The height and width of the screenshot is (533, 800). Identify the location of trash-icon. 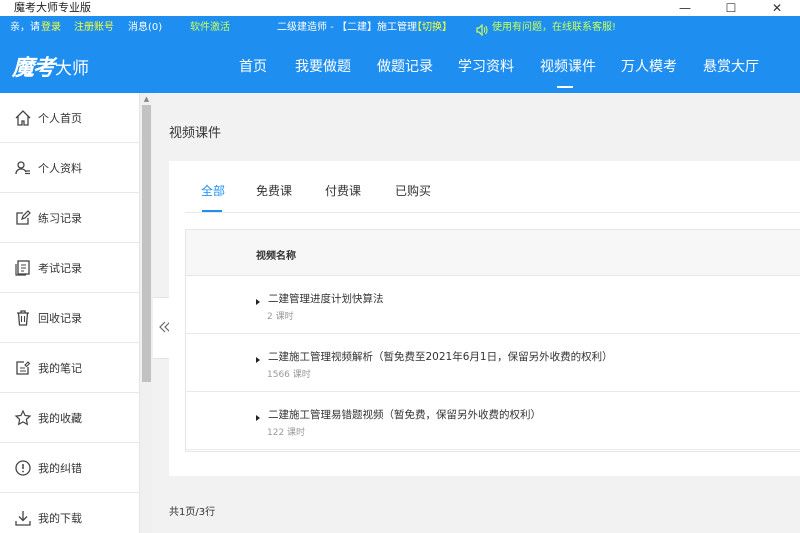
(23, 318).